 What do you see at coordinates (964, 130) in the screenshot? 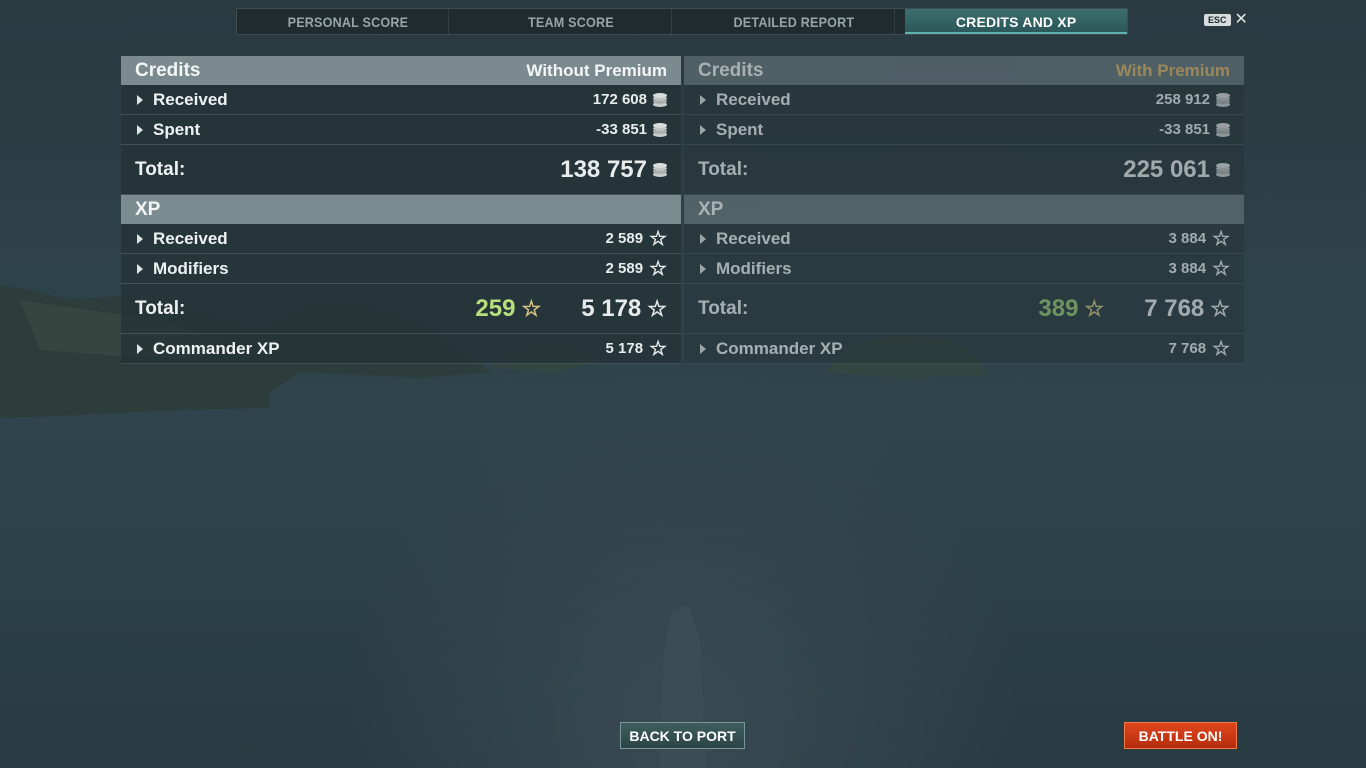
I see `premium-credits-spent-row: Spent -33 851` at bounding box center [964, 130].